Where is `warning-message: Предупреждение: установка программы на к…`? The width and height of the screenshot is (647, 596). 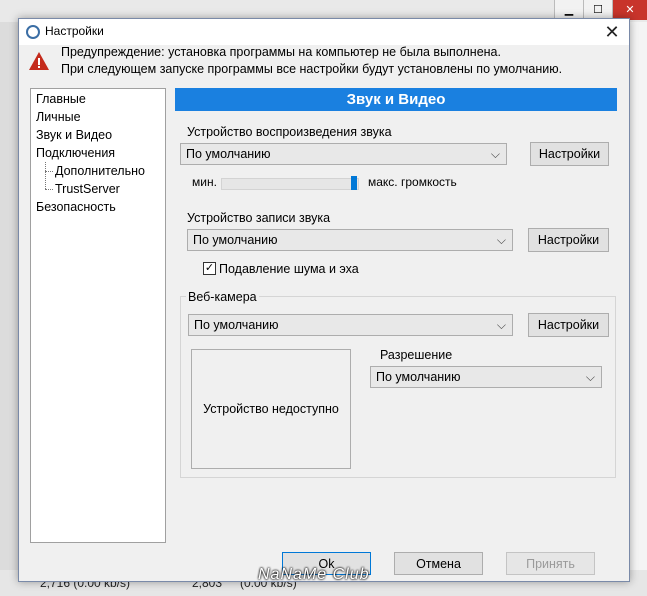 warning-message: Предупреждение: установка программы на к… is located at coordinates (311, 61).